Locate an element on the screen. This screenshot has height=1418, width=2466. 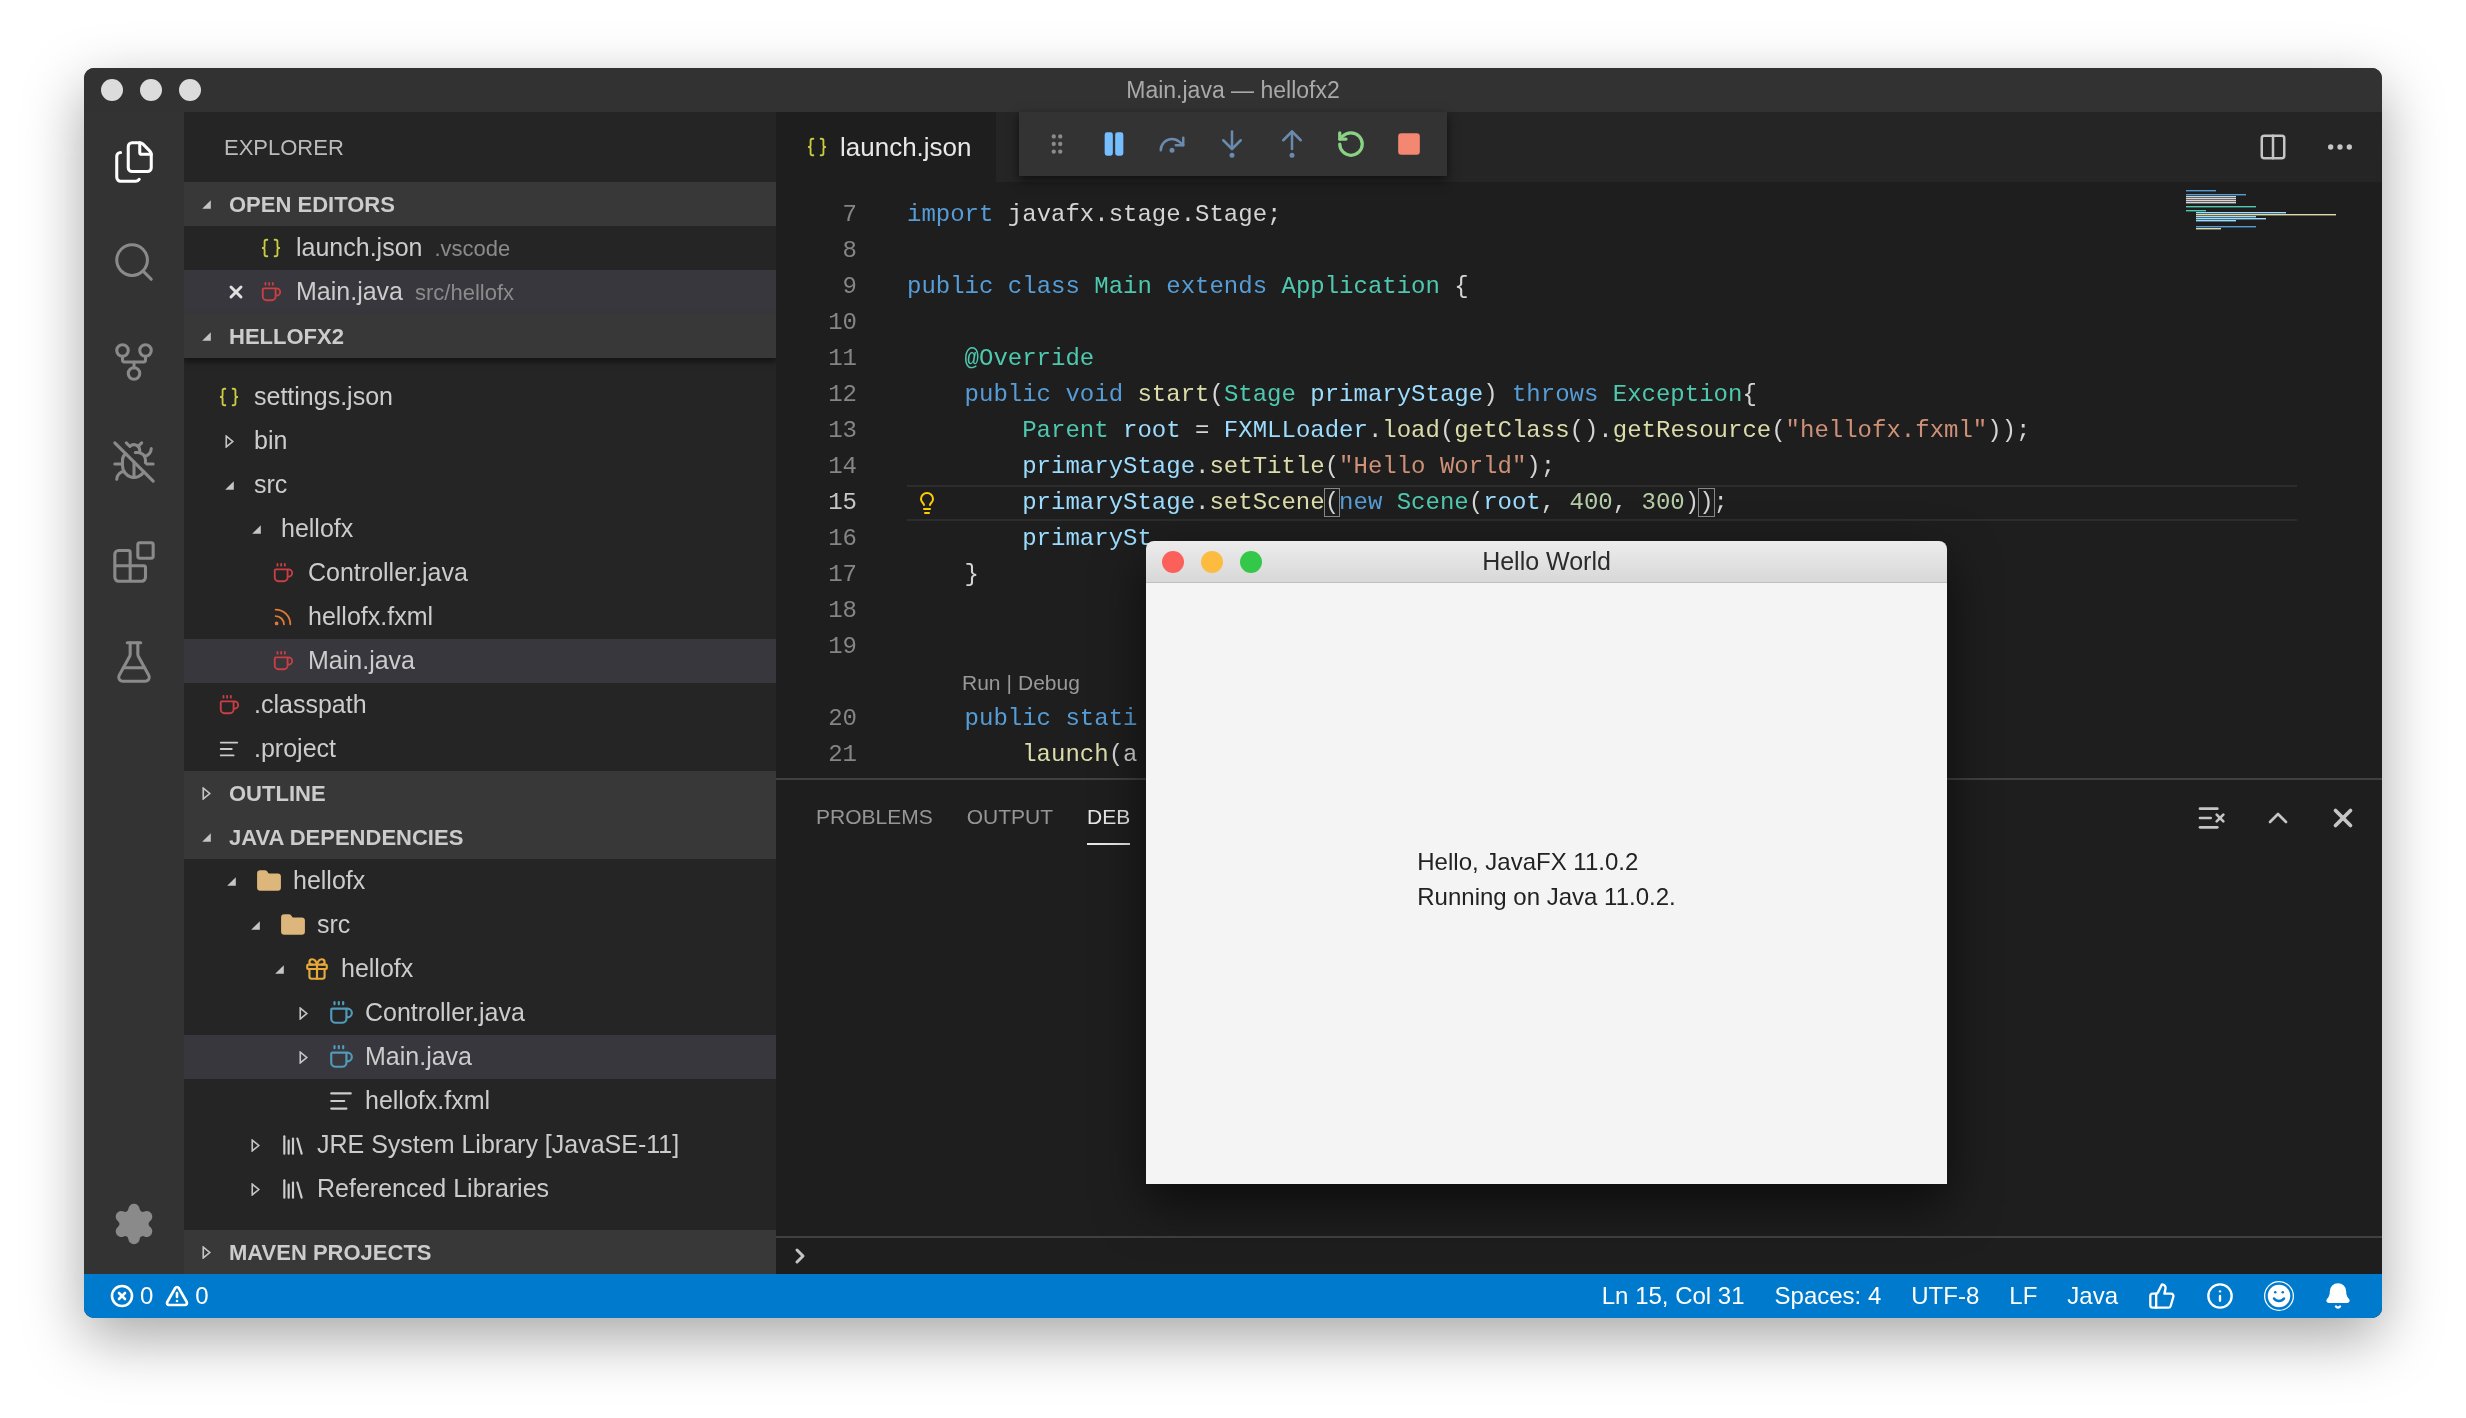
open-editor-item: Main.java src/hellofx is located at coordinates (480, 292).